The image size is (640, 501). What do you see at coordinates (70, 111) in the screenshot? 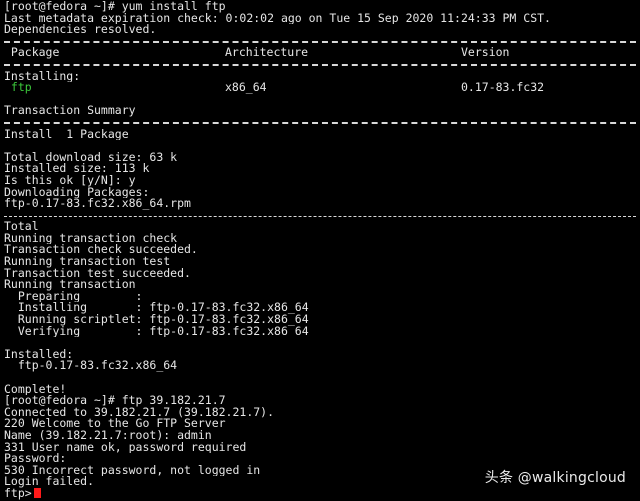
I see `terminal-line: Transaction Summary` at bounding box center [70, 111].